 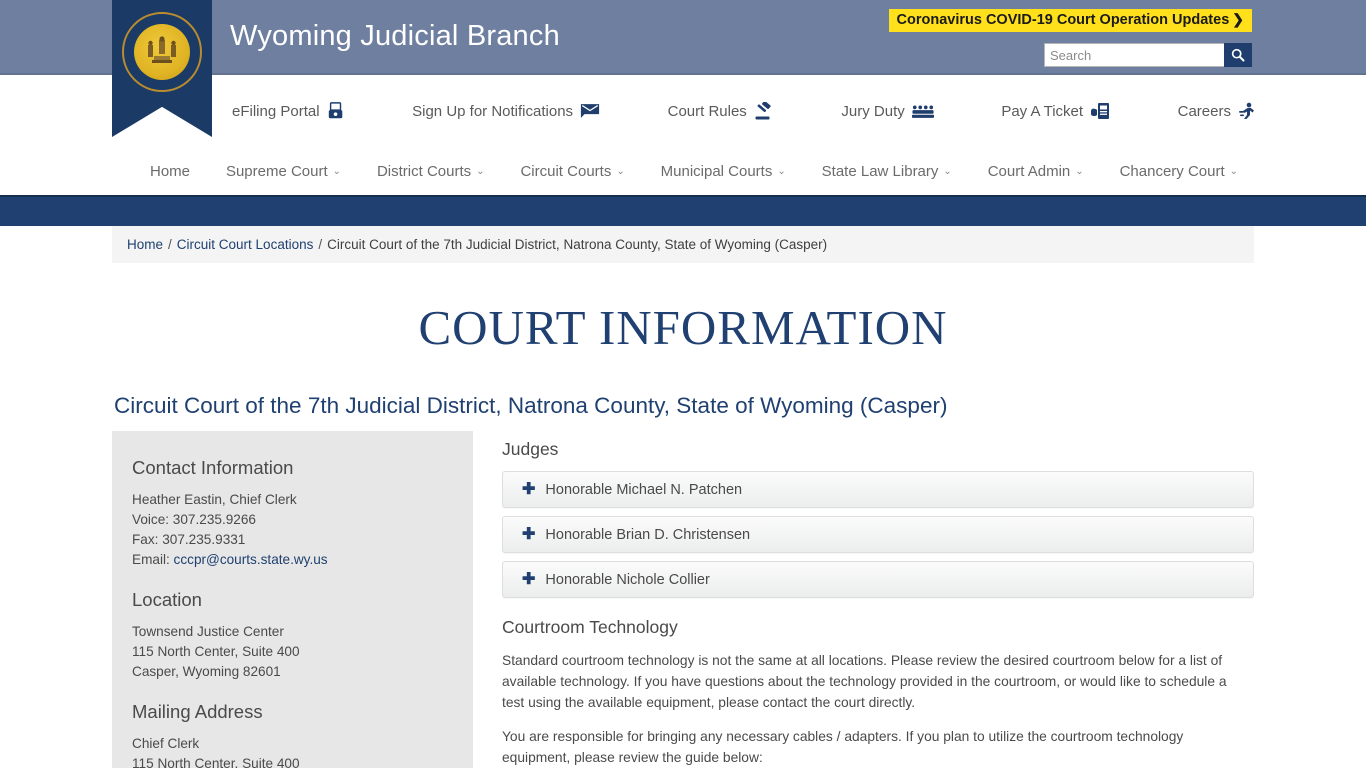 I want to click on chevron-right-icon: ❯, so click(x=1238, y=19).